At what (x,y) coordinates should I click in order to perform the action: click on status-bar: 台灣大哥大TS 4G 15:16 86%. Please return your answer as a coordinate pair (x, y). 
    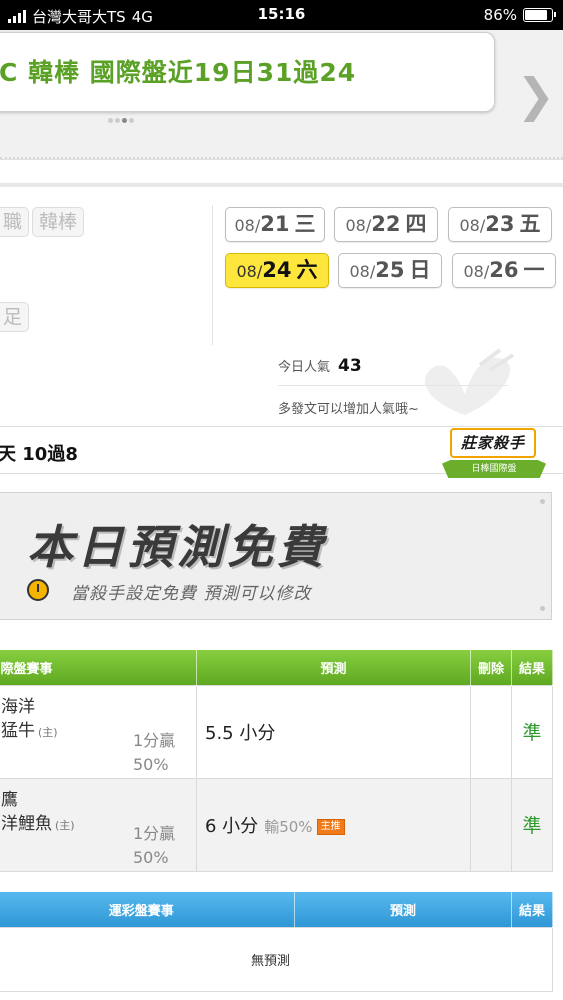
    Looking at the image, I should click on (281, 15).